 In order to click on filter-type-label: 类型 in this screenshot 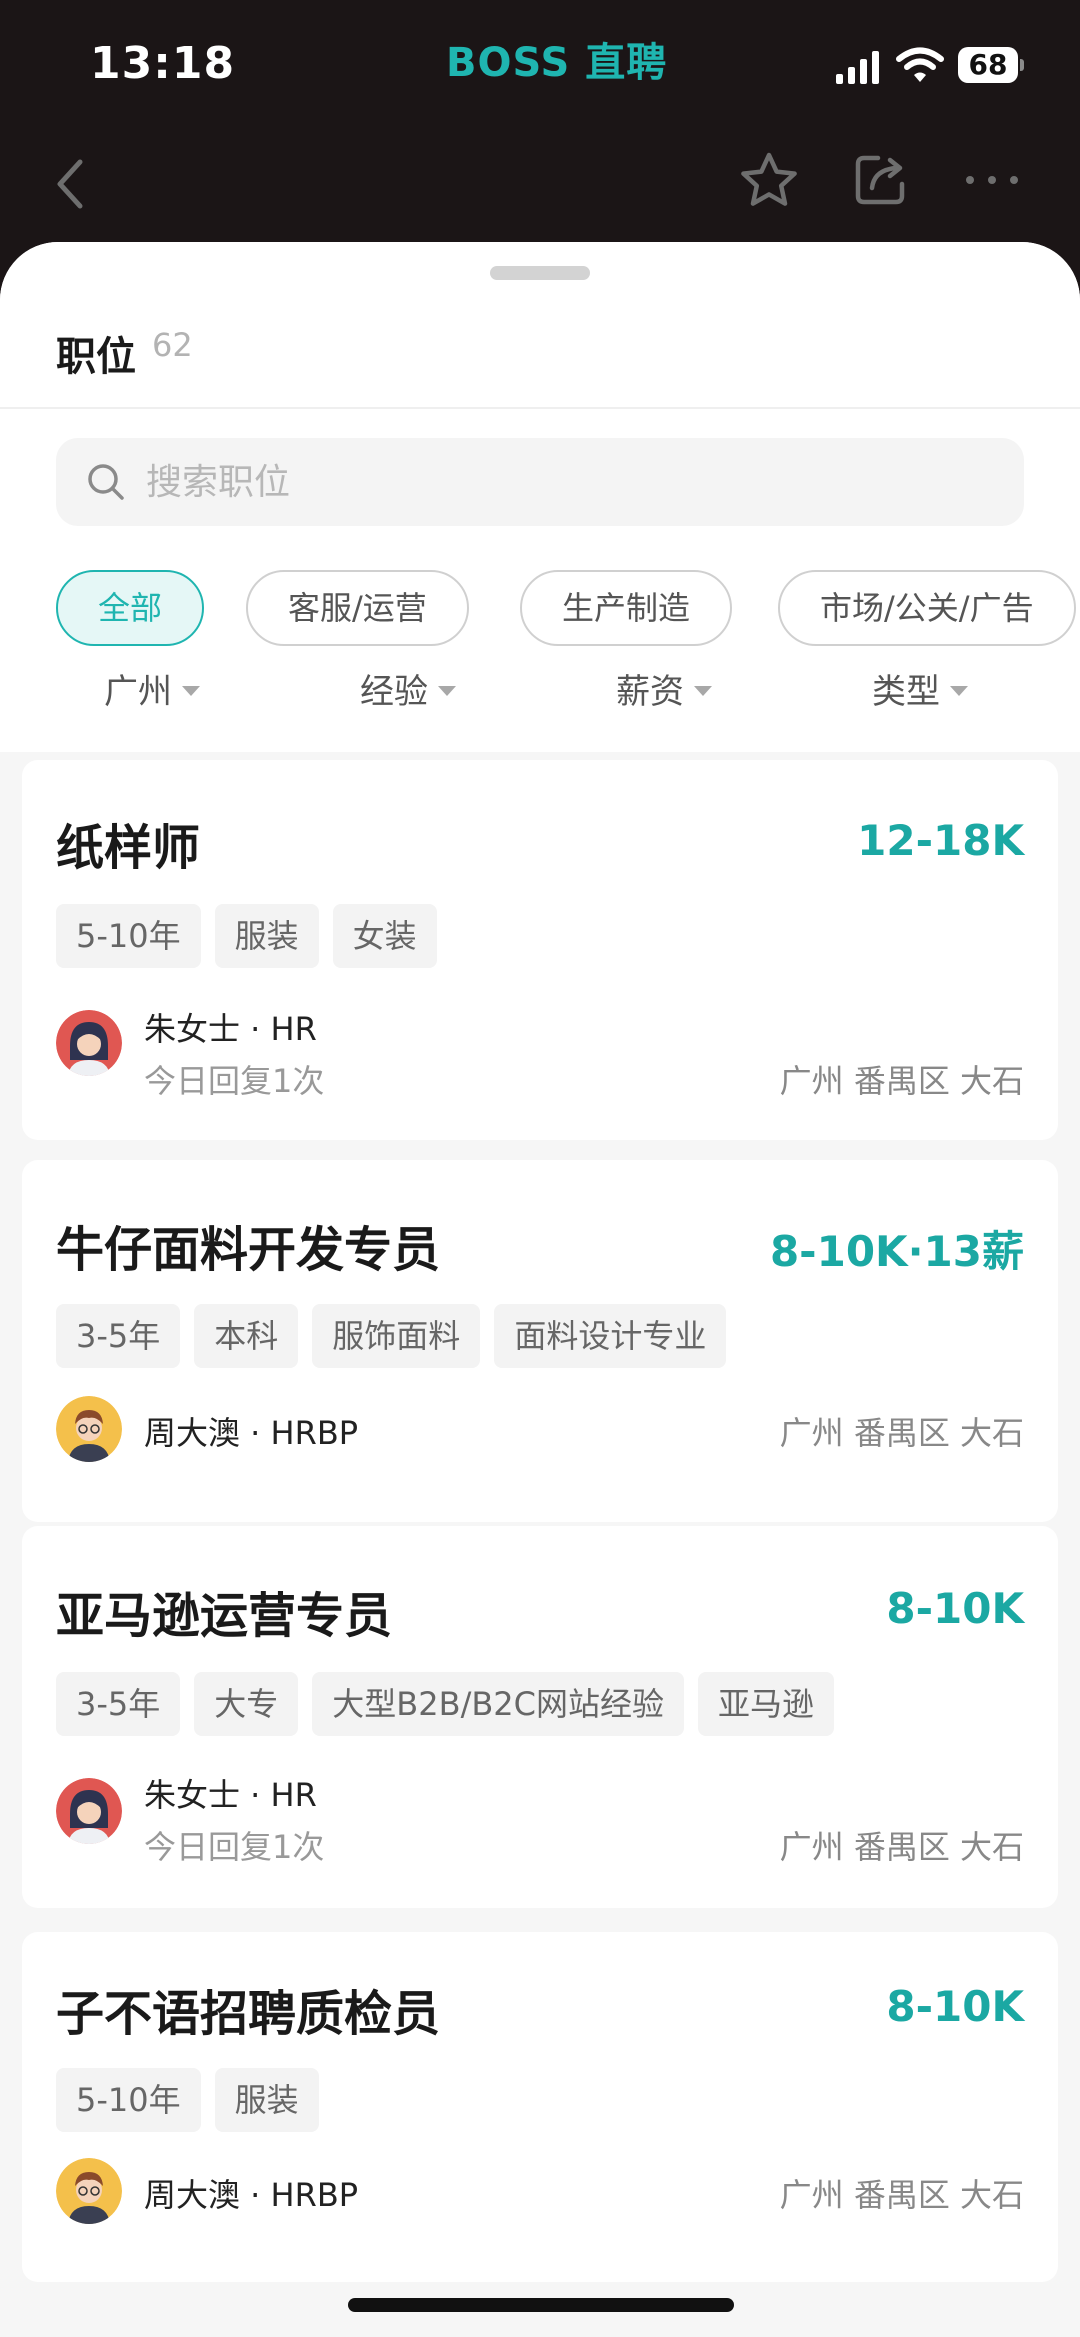, I will do `click(906, 692)`.